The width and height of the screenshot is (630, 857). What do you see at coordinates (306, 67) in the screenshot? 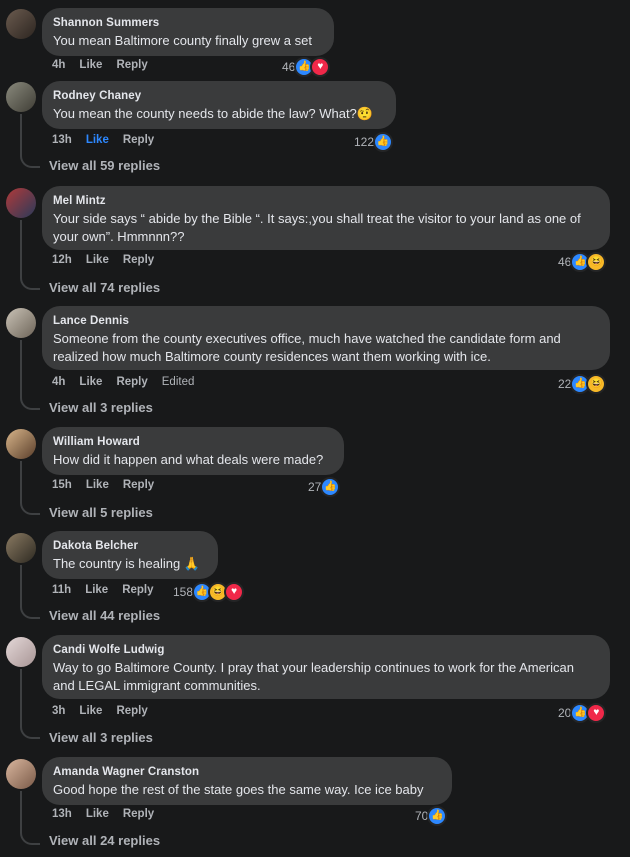
I see `reaction-summary: 46 👍 ♥` at bounding box center [306, 67].